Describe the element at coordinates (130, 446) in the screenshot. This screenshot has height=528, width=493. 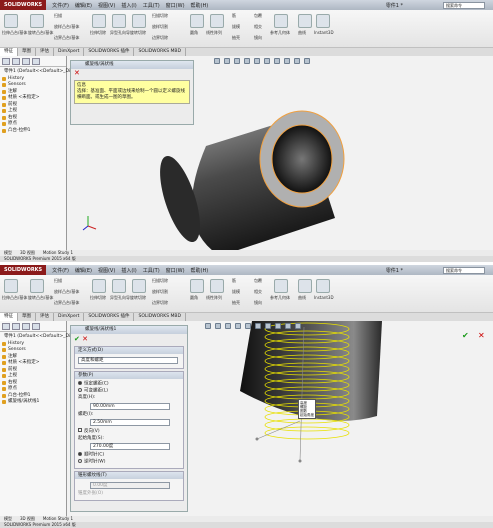
I see `start-angle-field: 270.00度` at that location.